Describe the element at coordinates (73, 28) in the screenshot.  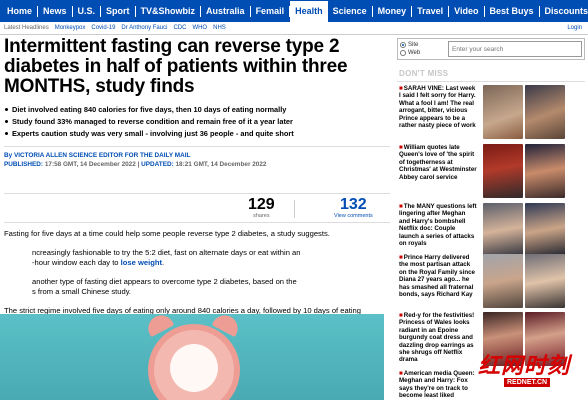
I see `subnav-monkeypox: Monkeypox` at that location.